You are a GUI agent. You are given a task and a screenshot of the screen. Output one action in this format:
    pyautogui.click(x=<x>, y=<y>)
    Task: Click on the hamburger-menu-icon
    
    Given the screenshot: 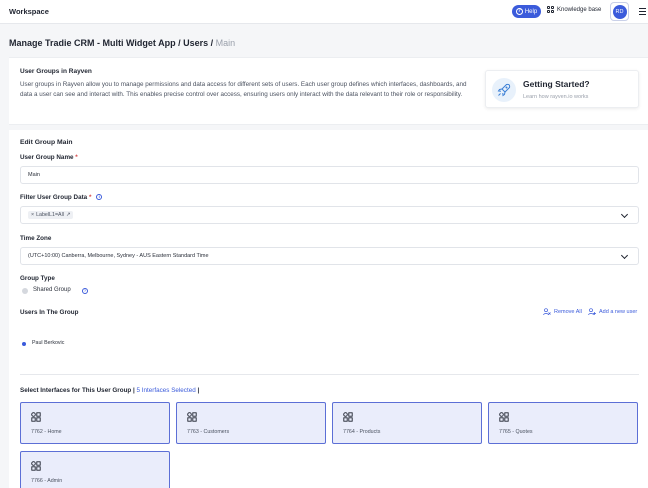 What is the action you would take?
    pyautogui.click(x=642, y=11)
    